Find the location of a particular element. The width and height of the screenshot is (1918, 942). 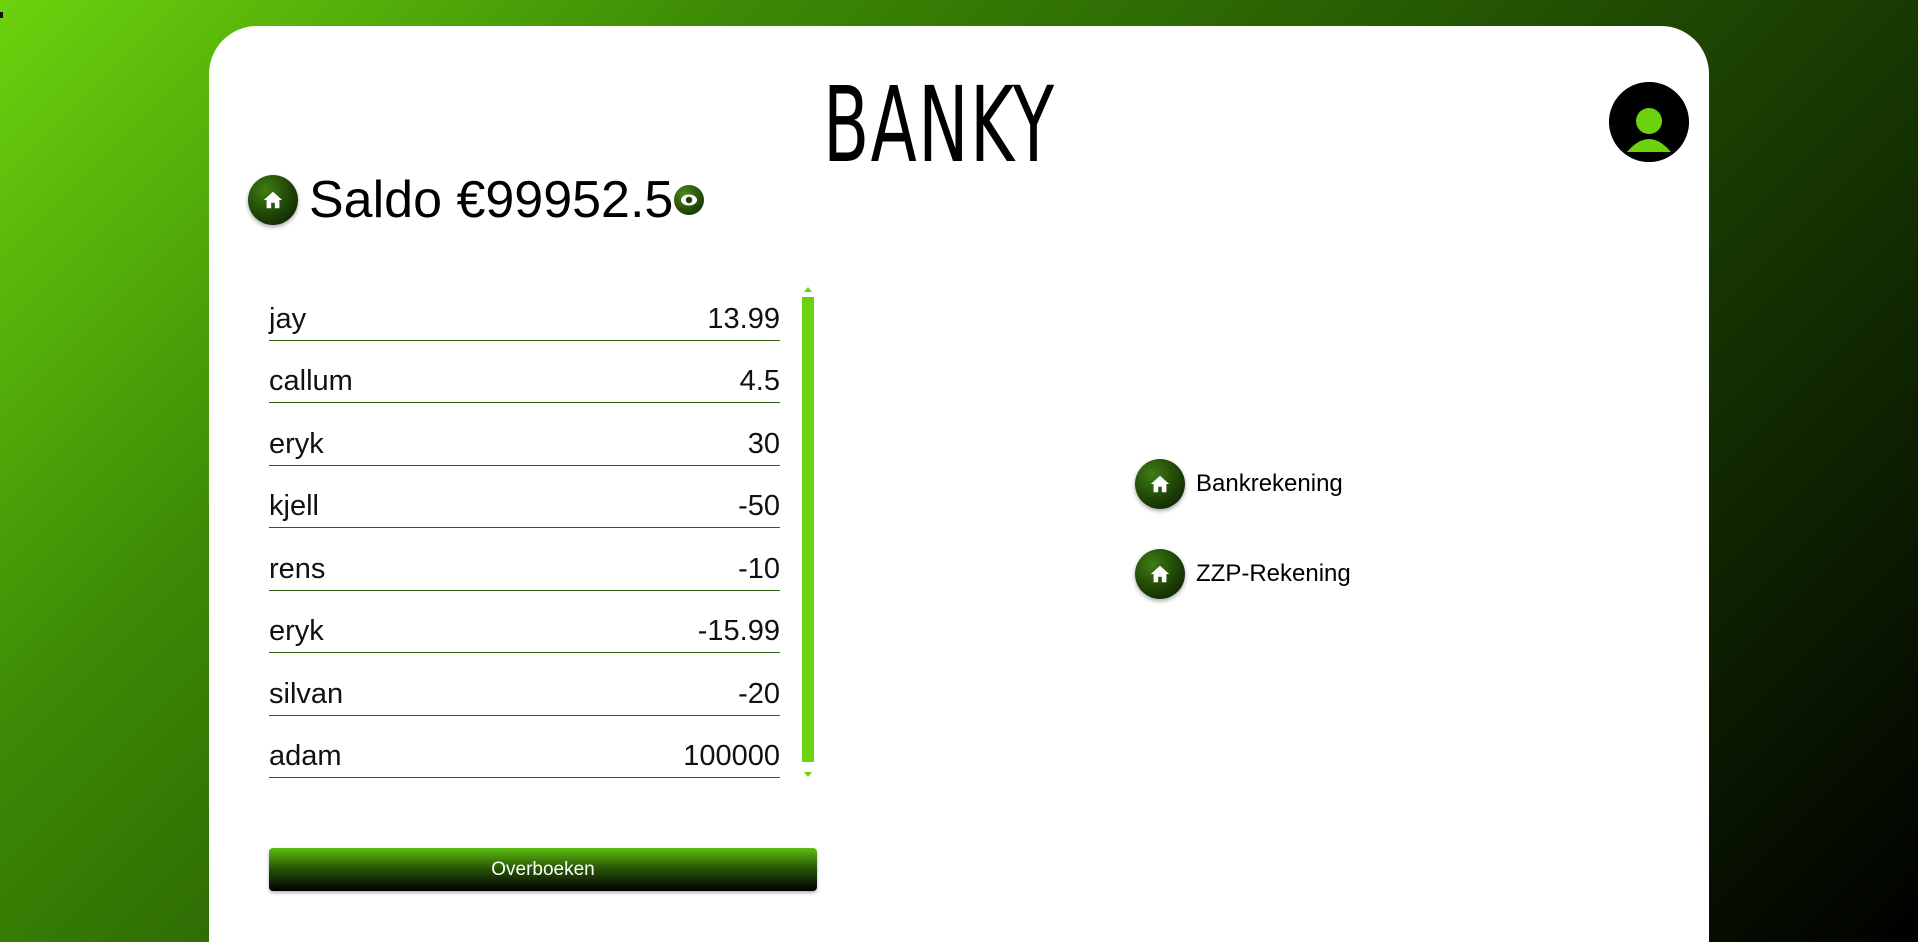

user-avatar-icon is located at coordinates (1649, 122).